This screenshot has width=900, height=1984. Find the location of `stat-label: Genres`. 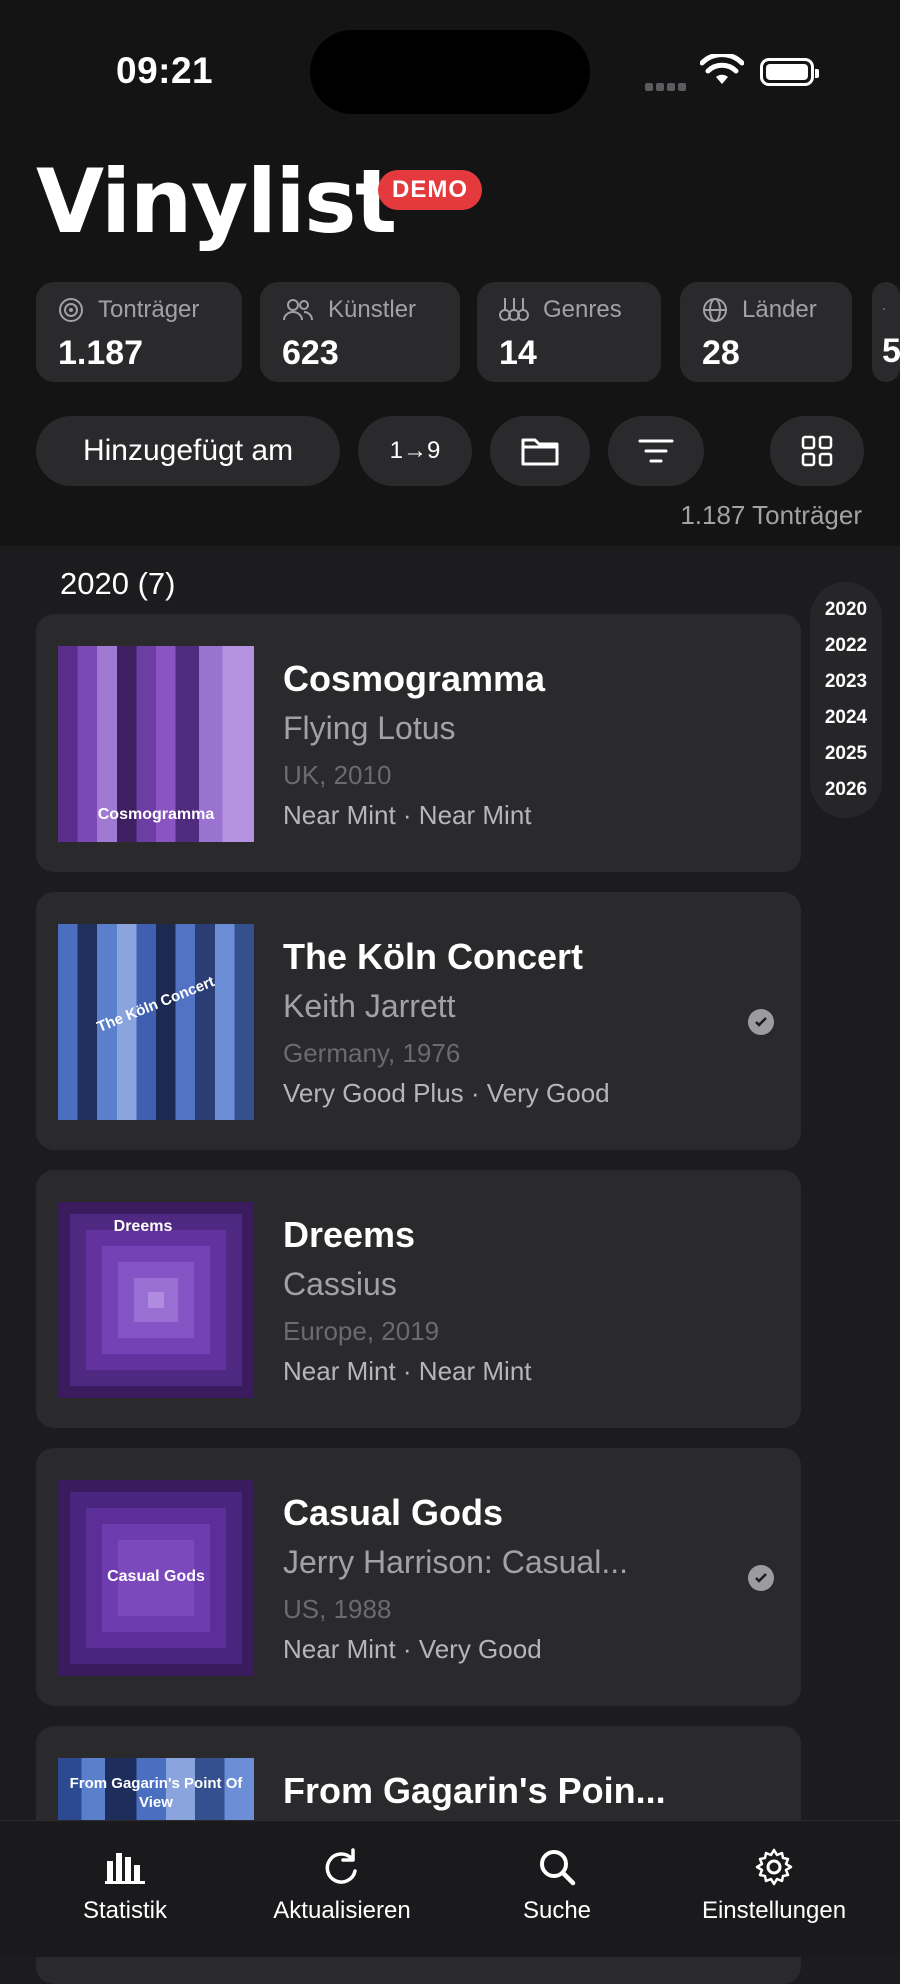

stat-label: Genres is located at coordinates (582, 309).